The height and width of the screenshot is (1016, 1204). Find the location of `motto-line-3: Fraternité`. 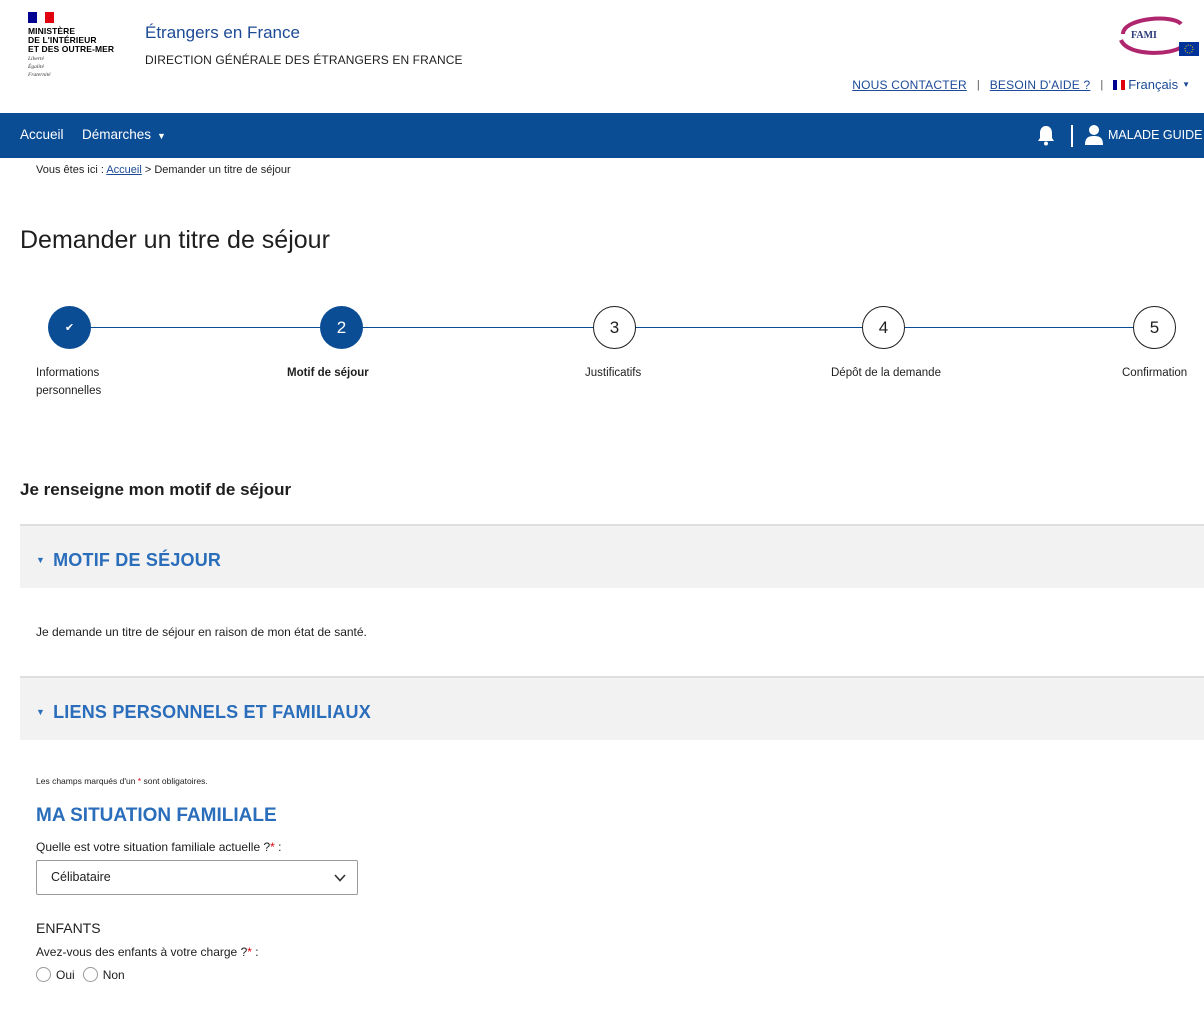

motto-line-3: Fraternité is located at coordinates (39, 75).